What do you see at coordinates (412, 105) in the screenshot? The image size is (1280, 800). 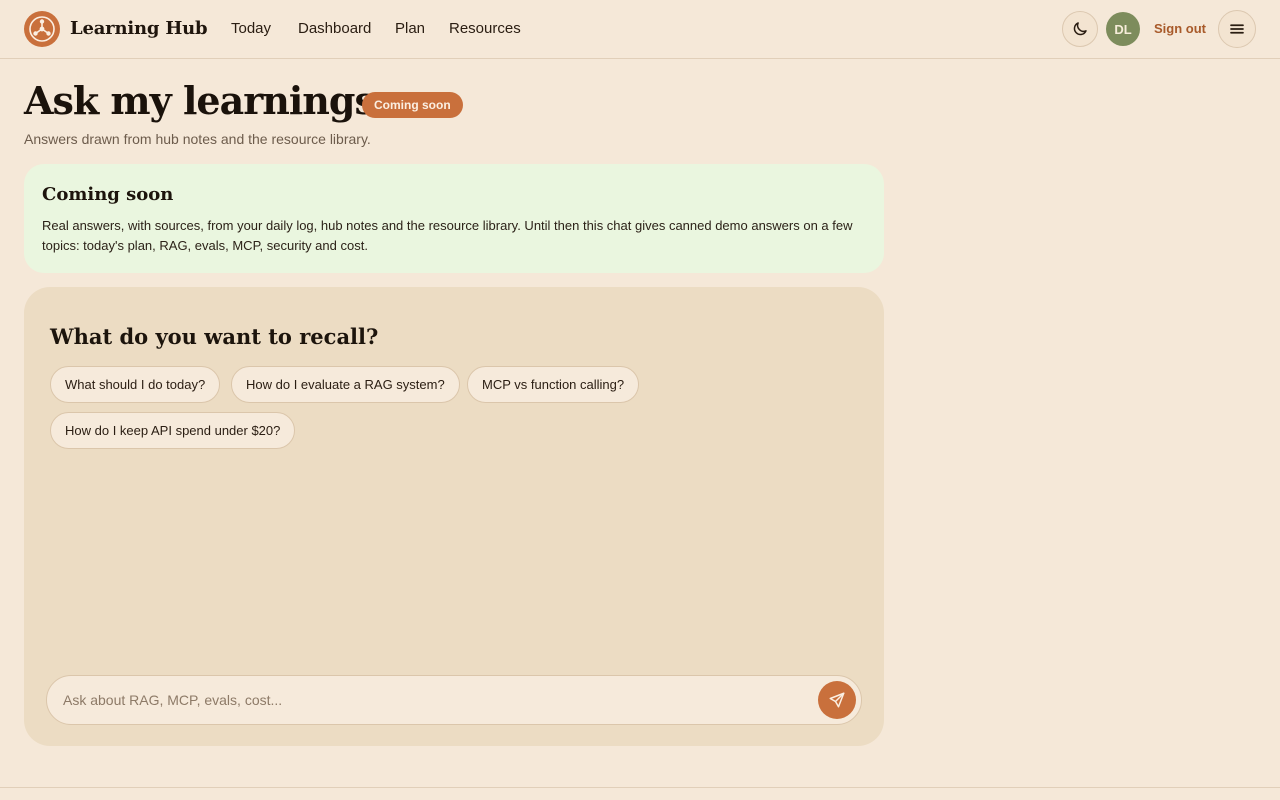 I see `status-badge: Coming soon` at bounding box center [412, 105].